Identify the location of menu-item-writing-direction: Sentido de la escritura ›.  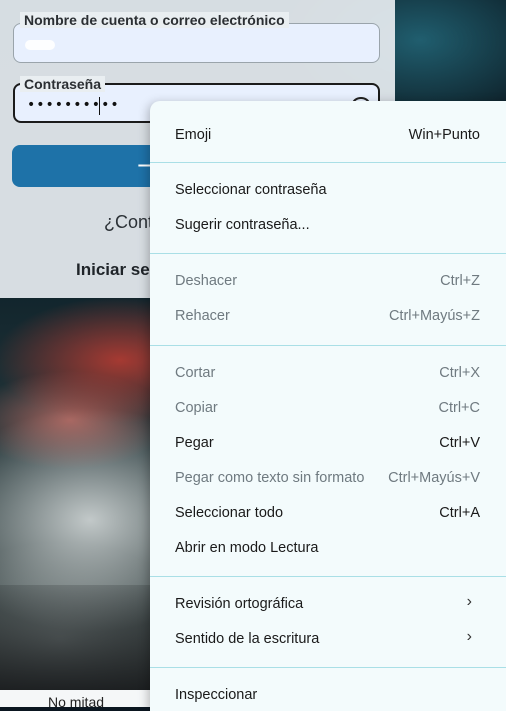
(328, 640).